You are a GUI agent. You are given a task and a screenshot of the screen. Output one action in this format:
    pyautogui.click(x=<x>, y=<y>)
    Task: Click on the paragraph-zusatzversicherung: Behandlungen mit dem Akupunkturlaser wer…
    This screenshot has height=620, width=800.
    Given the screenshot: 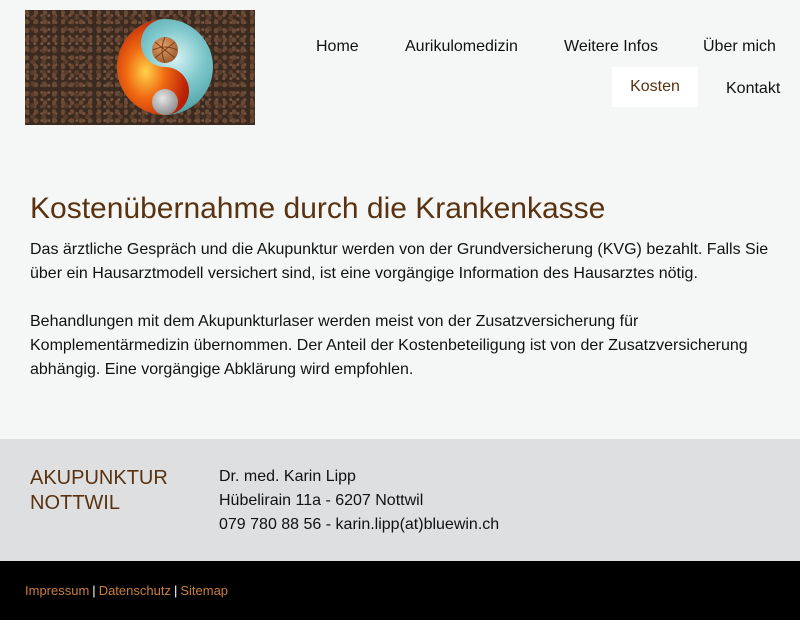 What is the action you would take?
    pyautogui.click(x=389, y=345)
    